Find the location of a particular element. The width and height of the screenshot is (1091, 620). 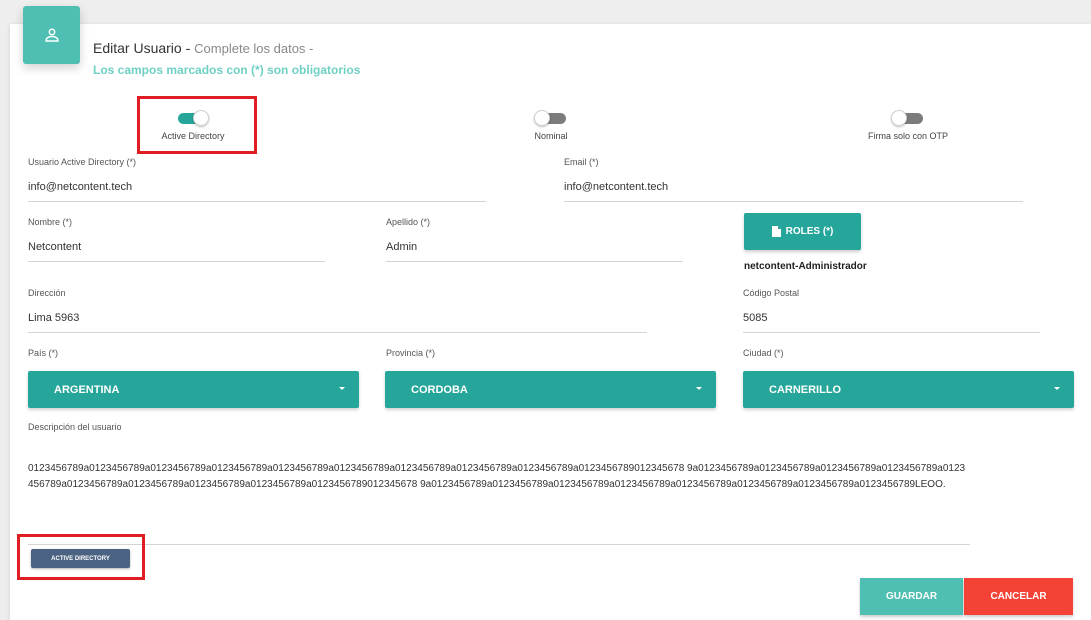

toggle-label: Active Directory is located at coordinates (193, 136).